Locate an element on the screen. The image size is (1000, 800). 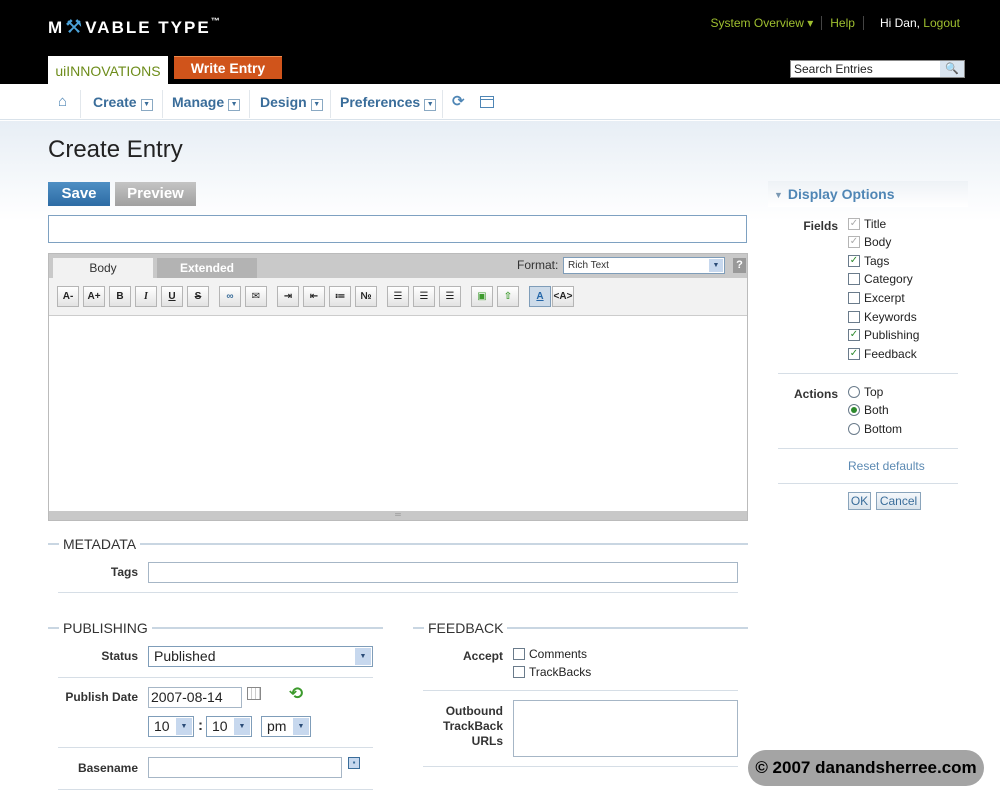
refresh-icon: ⟳ is located at coordinates (458, 101).